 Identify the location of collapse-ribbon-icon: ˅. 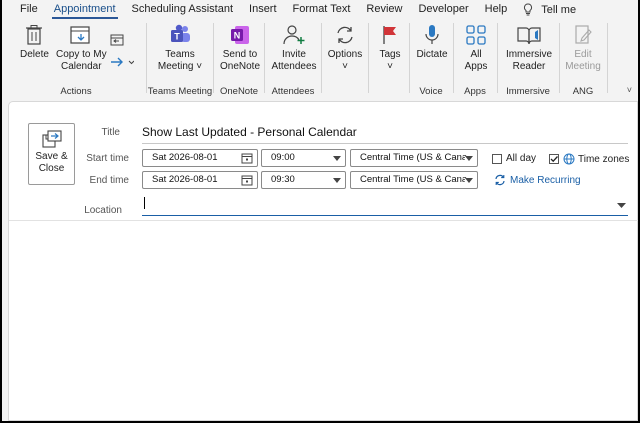
(629, 90).